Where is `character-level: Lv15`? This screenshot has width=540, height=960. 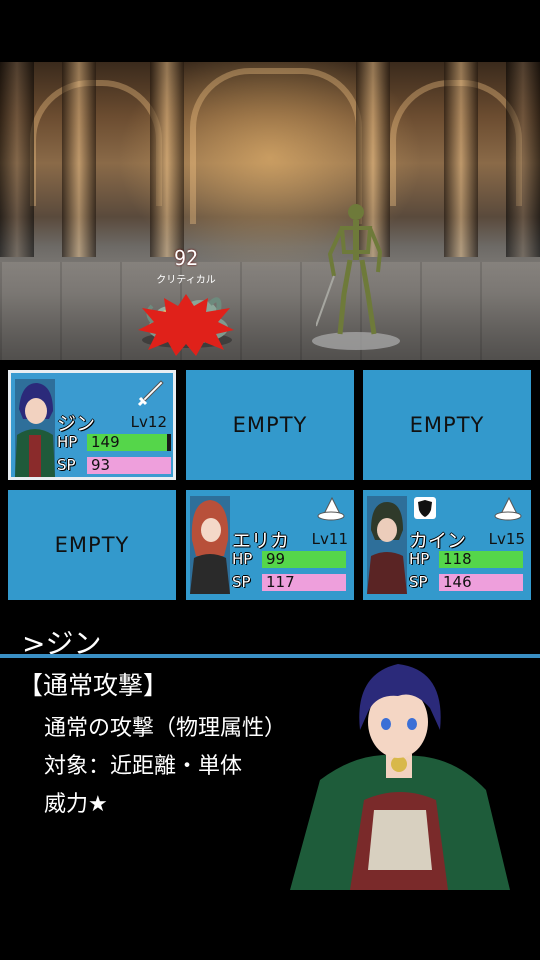 character-level: Lv15 is located at coordinates (506, 539).